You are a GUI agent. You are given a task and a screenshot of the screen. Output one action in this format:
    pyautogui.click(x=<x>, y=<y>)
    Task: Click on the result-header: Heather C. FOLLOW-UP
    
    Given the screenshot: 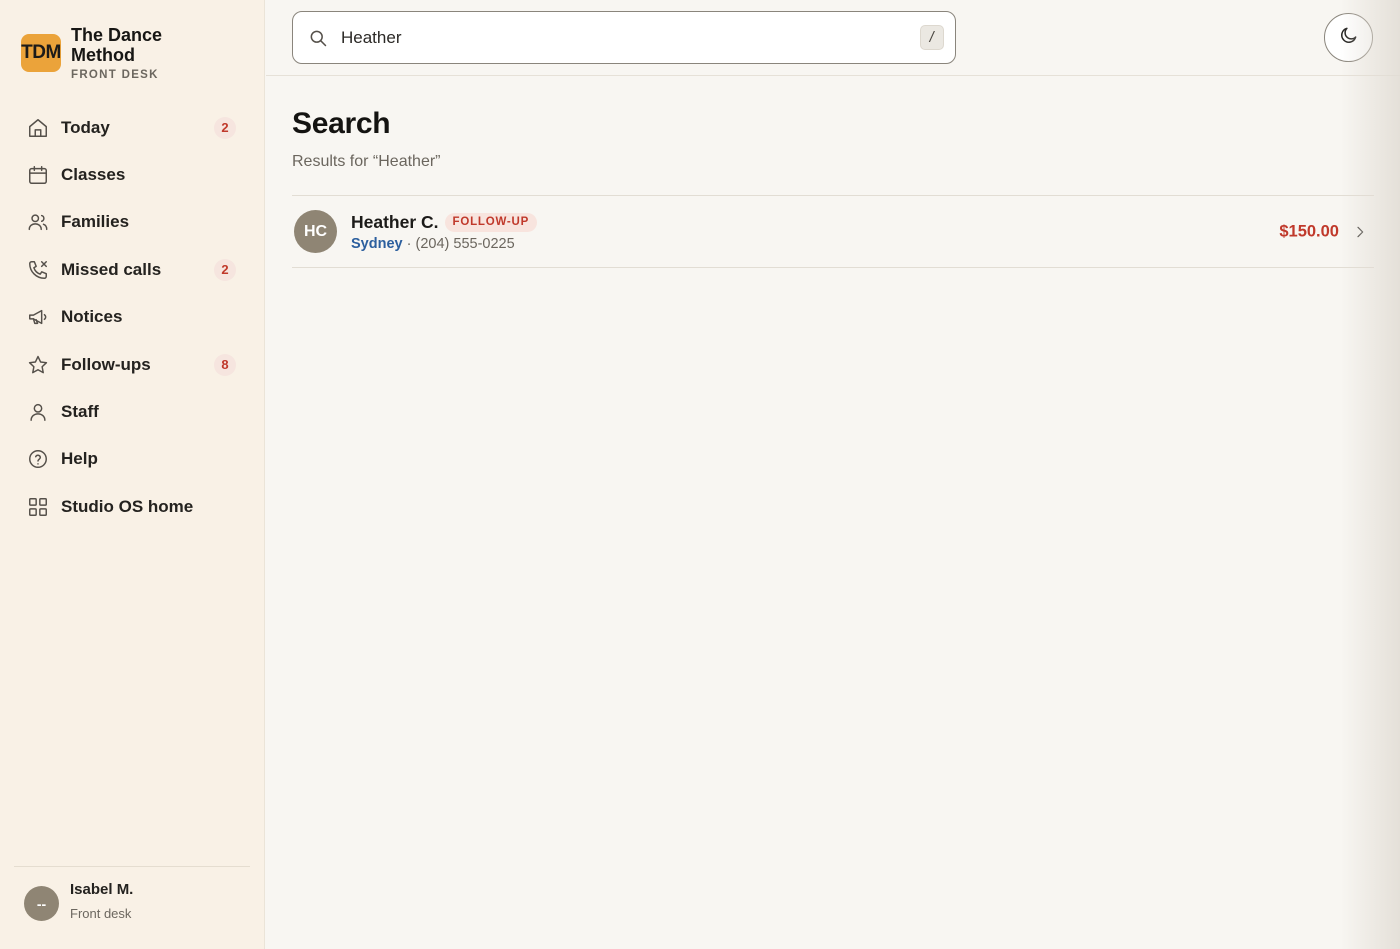 What is the action you would take?
    pyautogui.click(x=444, y=222)
    